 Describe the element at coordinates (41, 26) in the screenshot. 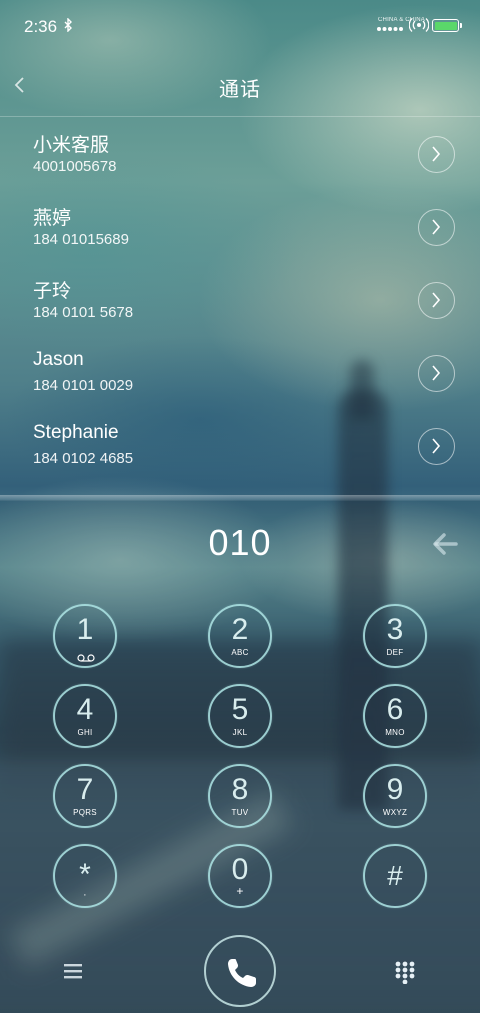

I see `status-time: 2:36` at that location.